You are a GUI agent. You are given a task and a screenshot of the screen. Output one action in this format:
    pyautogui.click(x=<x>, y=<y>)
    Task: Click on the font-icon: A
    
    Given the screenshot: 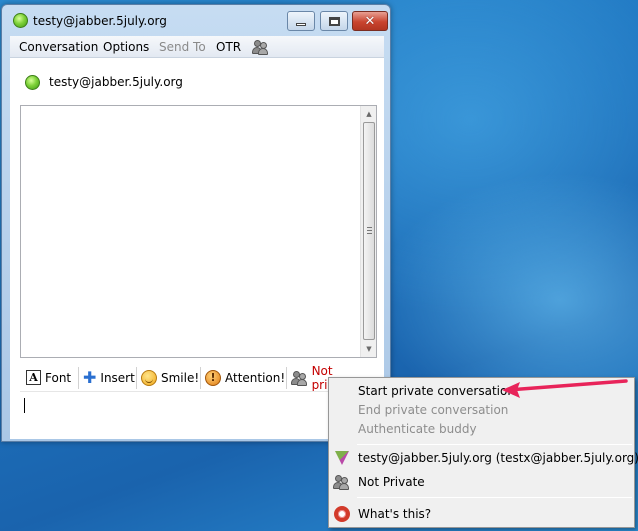 What is the action you would take?
    pyautogui.click(x=33, y=377)
    